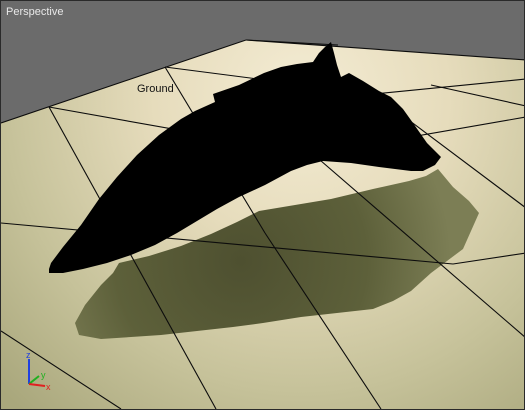 The image size is (525, 410). What do you see at coordinates (48, 387) in the screenshot?
I see `axis-x-label: x` at bounding box center [48, 387].